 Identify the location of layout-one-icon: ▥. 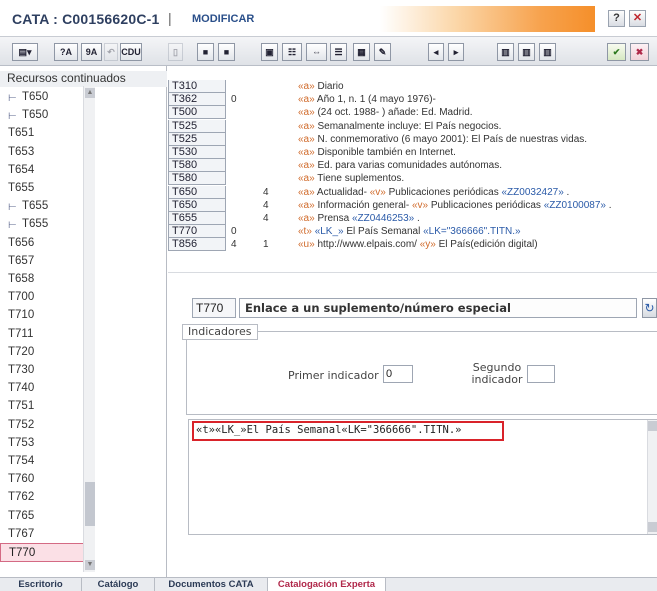
(505, 52).